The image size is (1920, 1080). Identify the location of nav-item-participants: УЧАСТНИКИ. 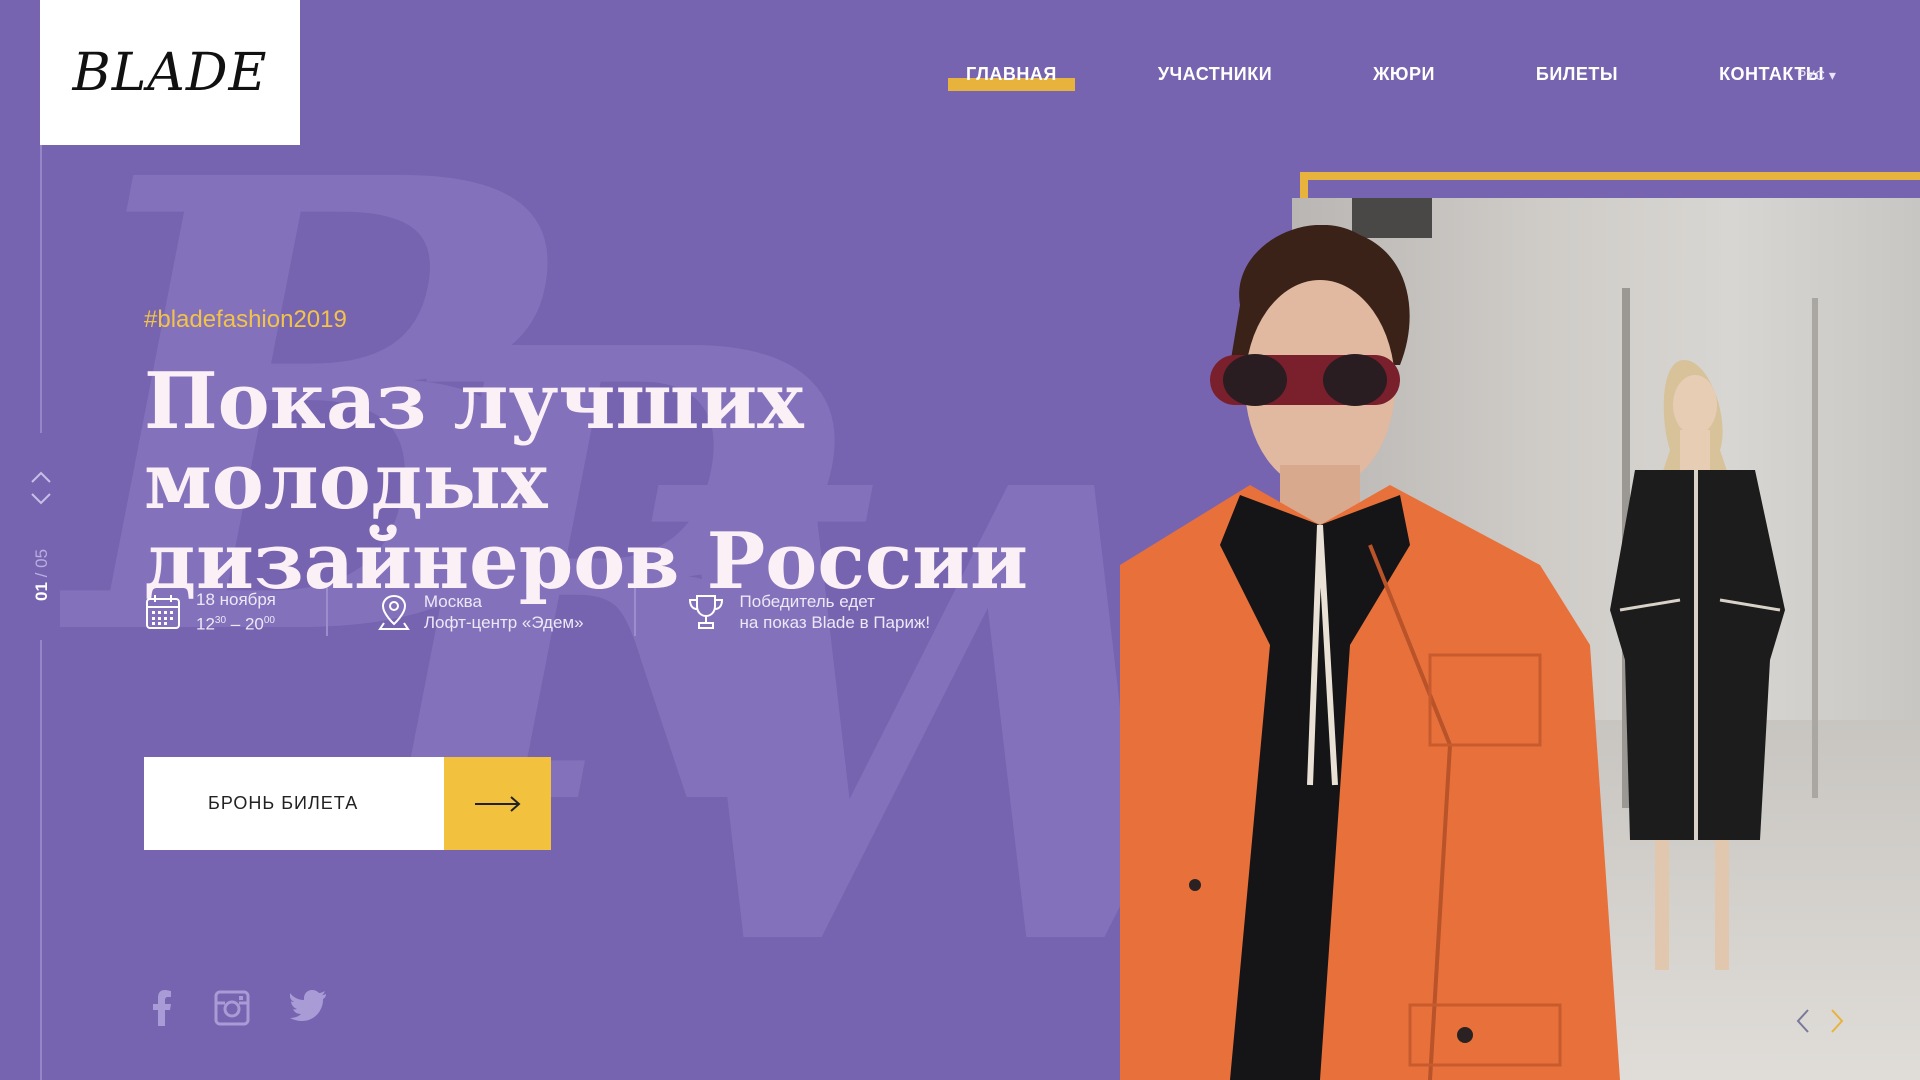
(1215, 74).